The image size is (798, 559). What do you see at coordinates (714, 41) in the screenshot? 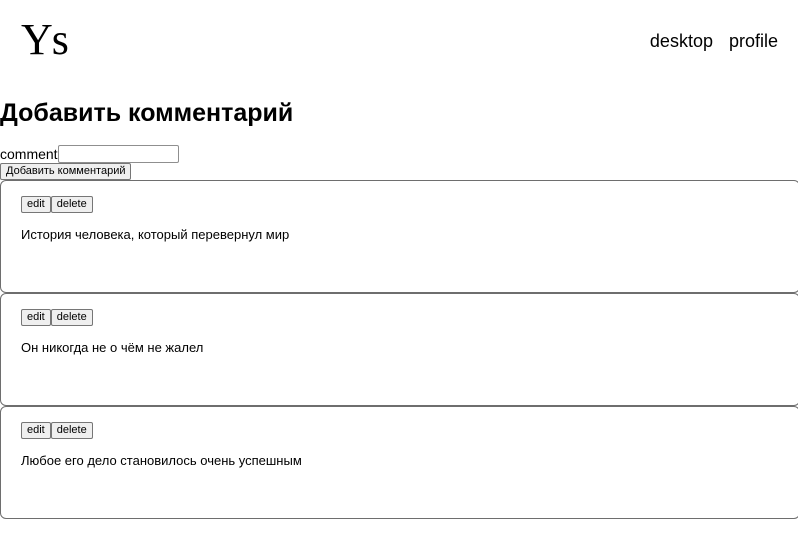
I see `main-nav: desktop profile` at bounding box center [714, 41].